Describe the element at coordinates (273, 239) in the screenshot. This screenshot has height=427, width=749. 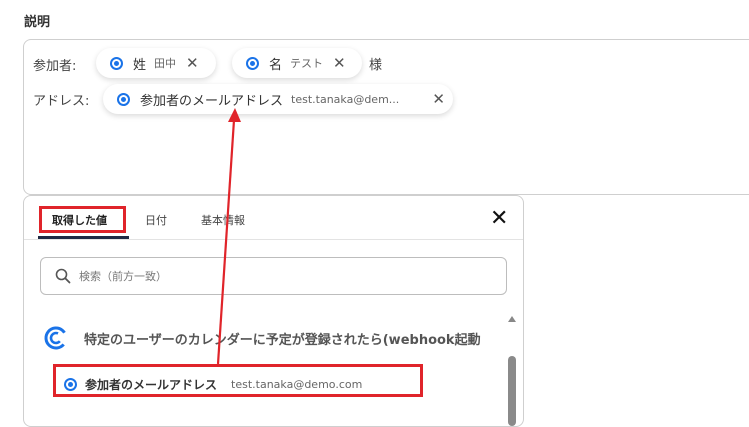
I see `tab-divider` at that location.